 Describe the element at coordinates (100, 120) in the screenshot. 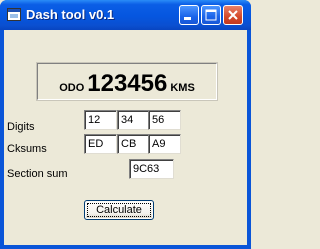

I see `digit-field-1: 12` at that location.